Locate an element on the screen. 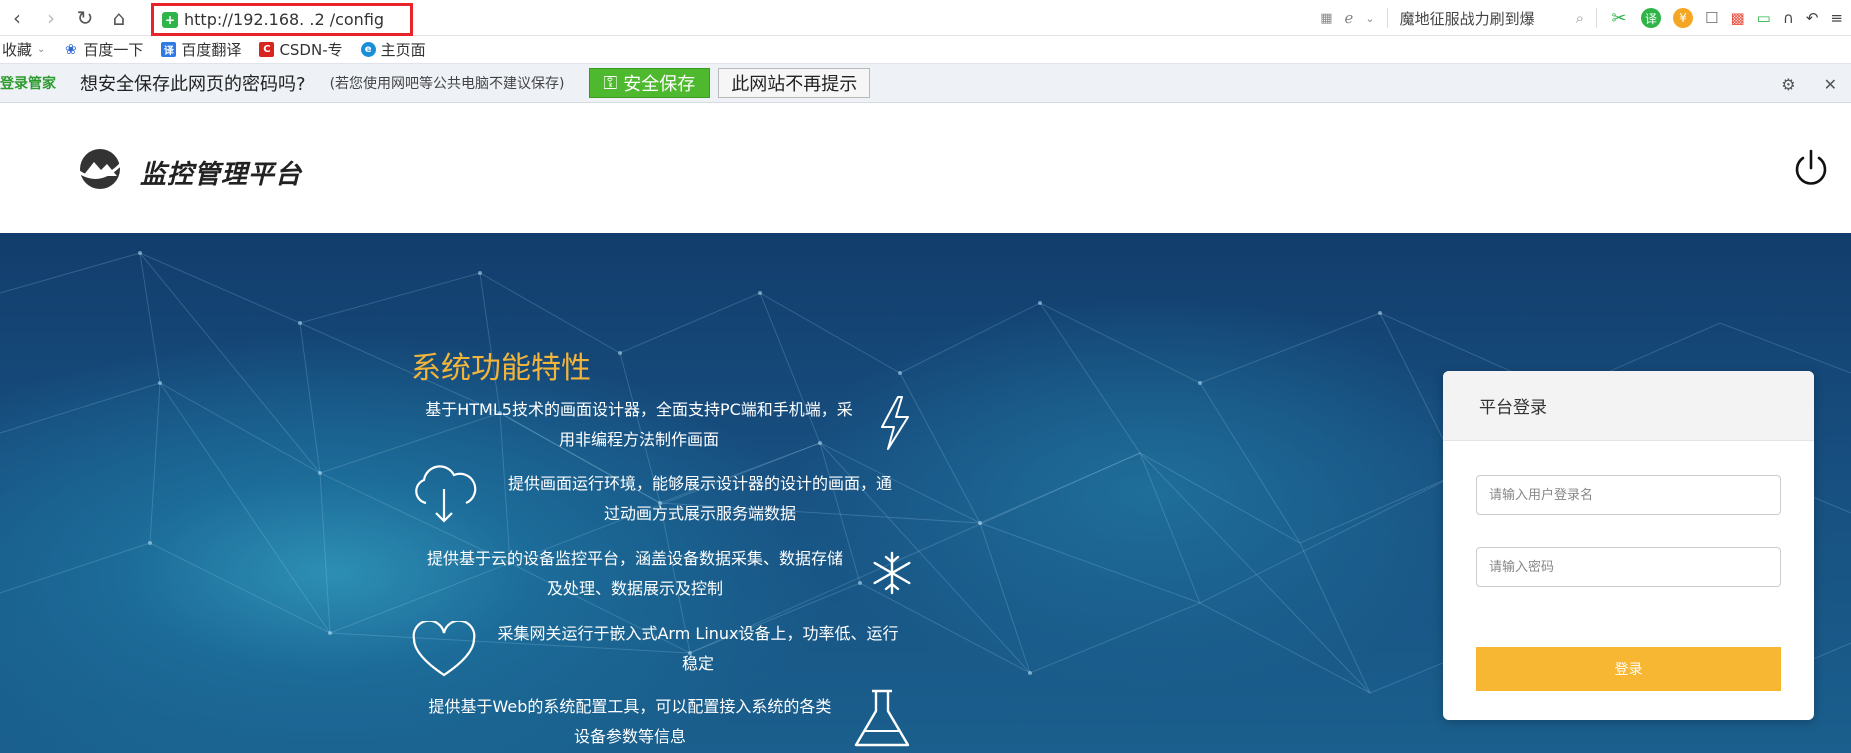  feature-item-cloud-platform: 提供基于云的设备监控平台，涵盖设备数据采集、数据存储 及处理、数据展示及控制 is located at coordinates (635, 574).